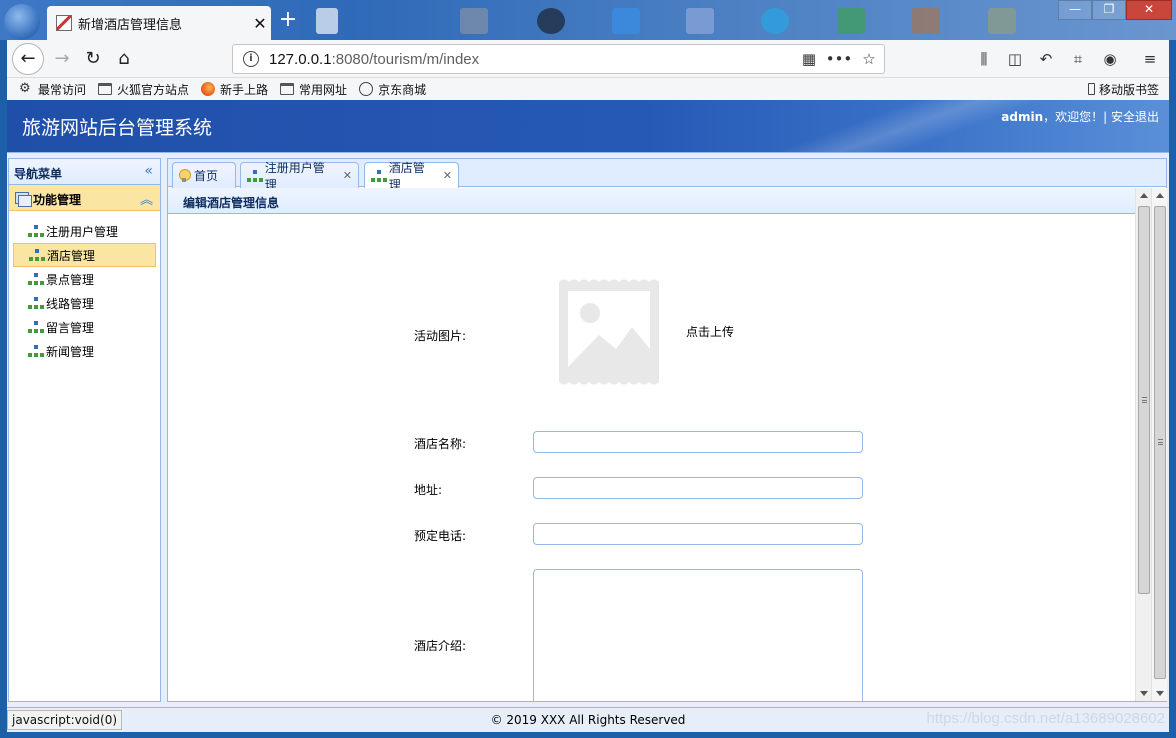  Describe the element at coordinates (70, 327) in the screenshot. I see `sidebar-item-label: 留言管理` at that location.